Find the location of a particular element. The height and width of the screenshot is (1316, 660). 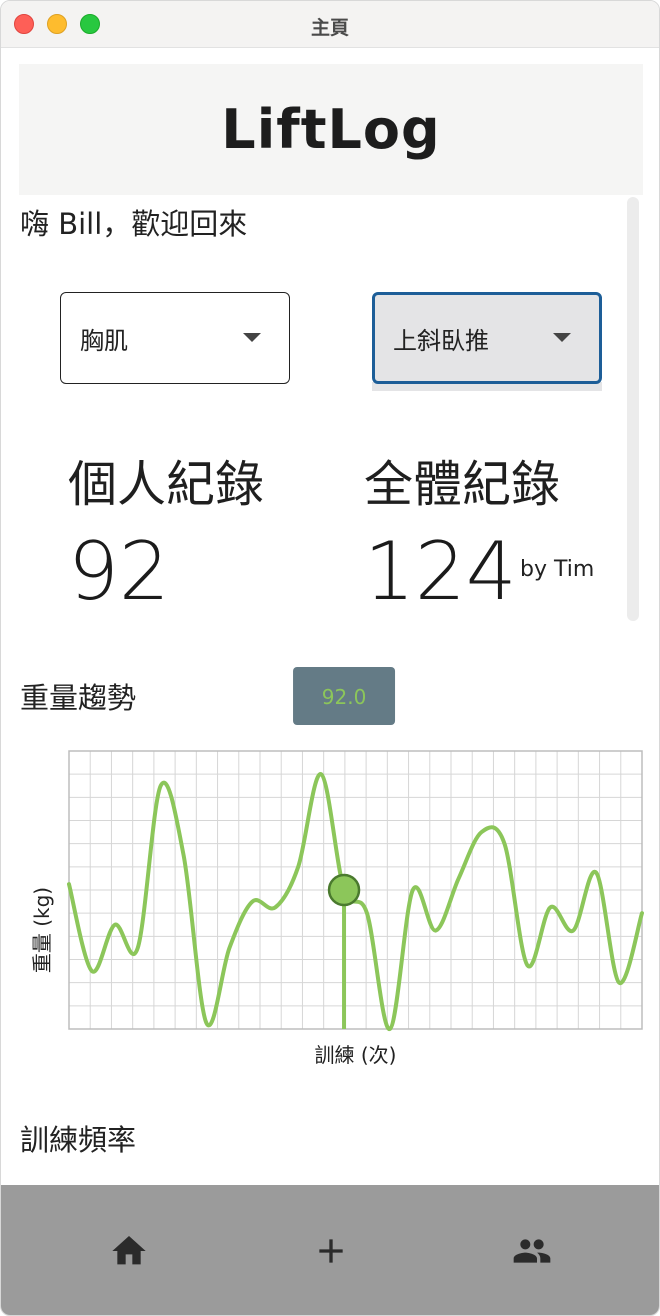

titlebar: 主頁 is located at coordinates (330, 24).